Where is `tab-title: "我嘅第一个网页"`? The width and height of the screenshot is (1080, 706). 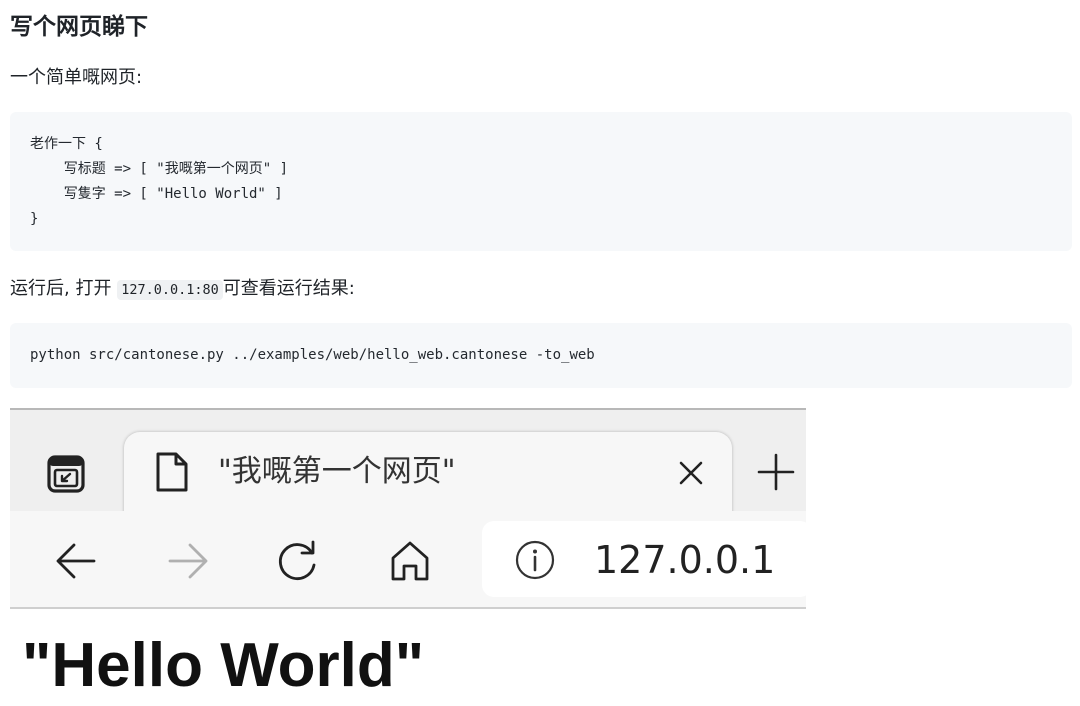 tab-title: "我嘅第一个网页" is located at coordinates (337, 471).